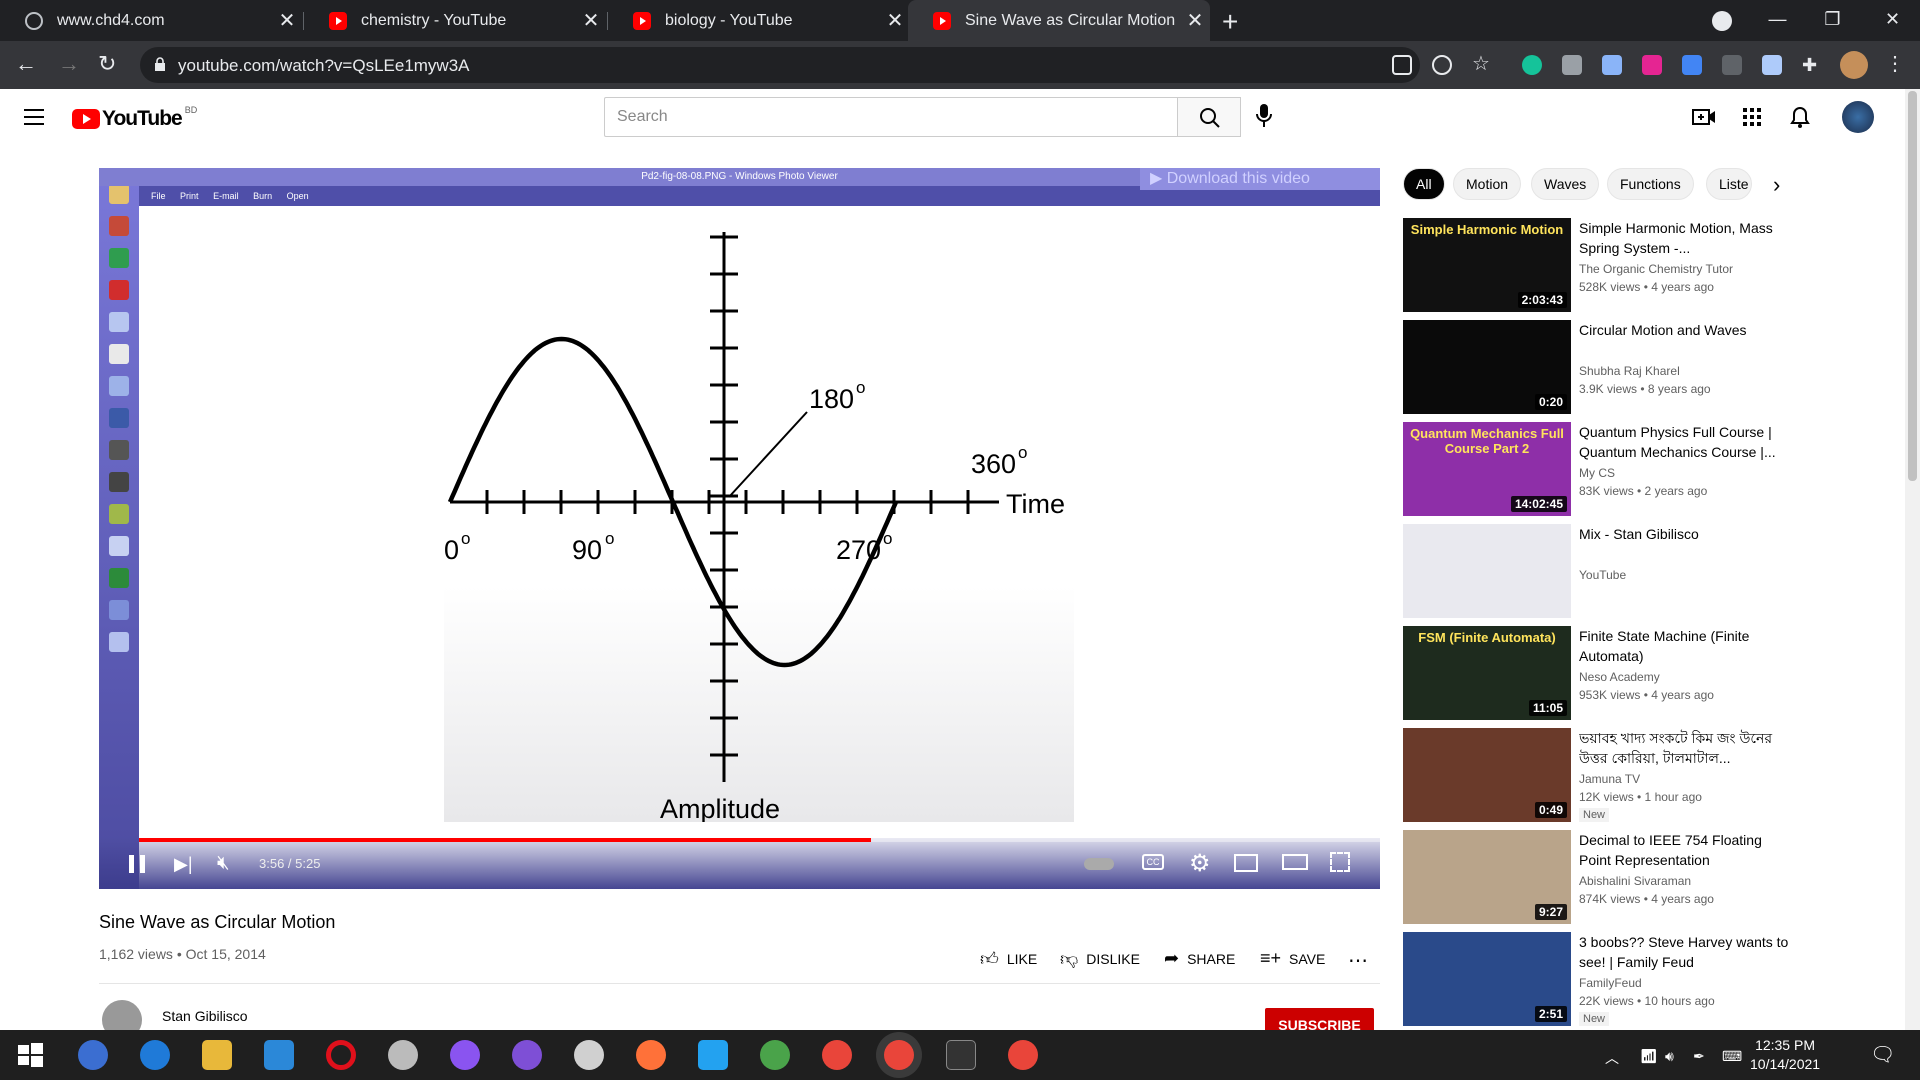 The height and width of the screenshot is (1080, 1920). Describe the element at coordinates (1295, 862) in the screenshot. I see `theater-mode-icon` at that location.